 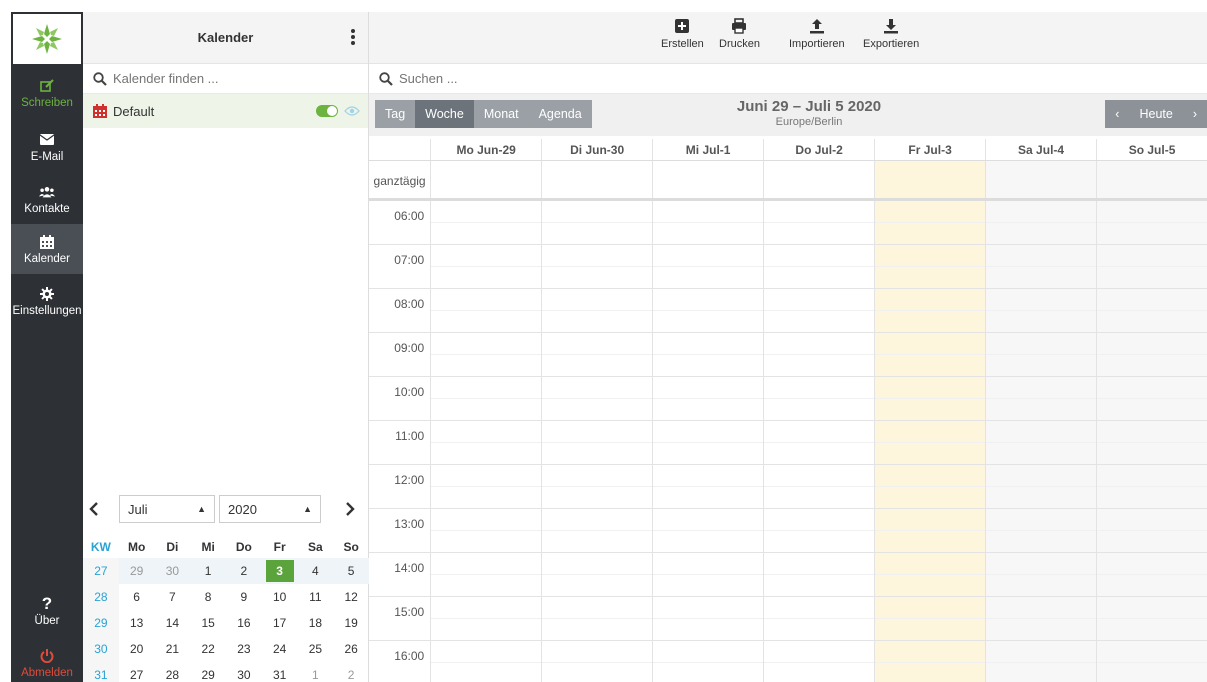 I want to click on next-week-button: ›, so click(x=1195, y=114).